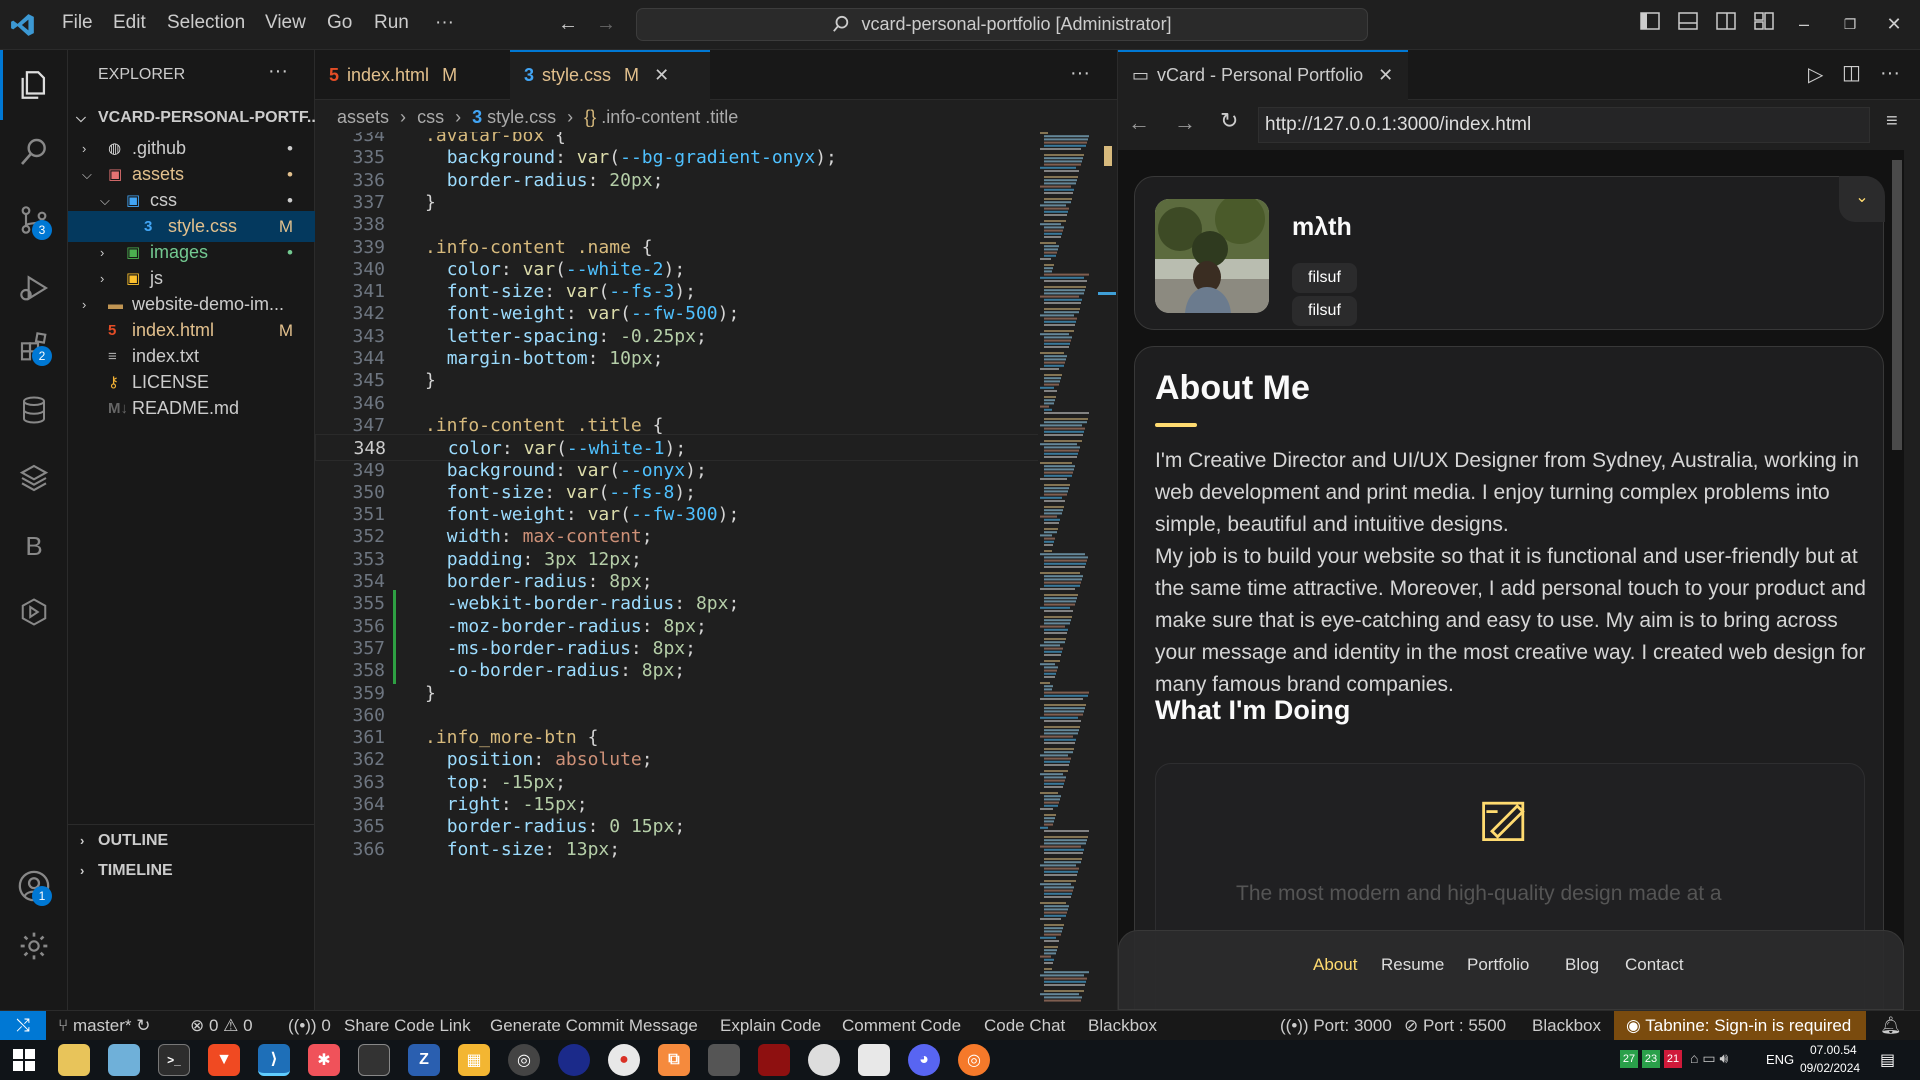 This screenshot has height=1080, width=1920. Describe the element at coordinates (724, 1060) in the screenshot. I see `app-dark-icon` at that location.